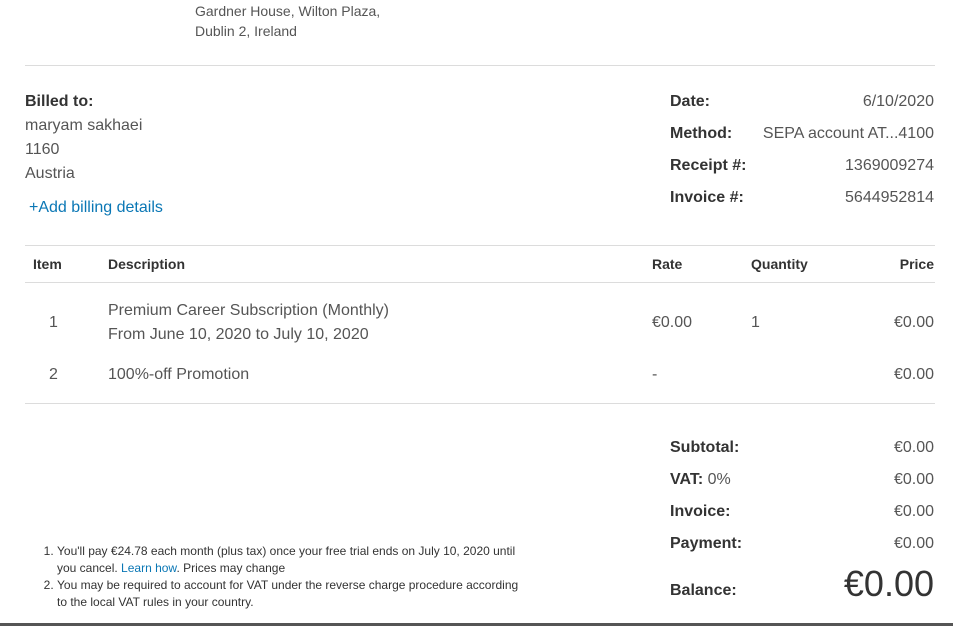 The image size is (953, 626). What do you see at coordinates (84, 125) in the screenshot?
I see `billed-to-name: maryam sakhaei` at bounding box center [84, 125].